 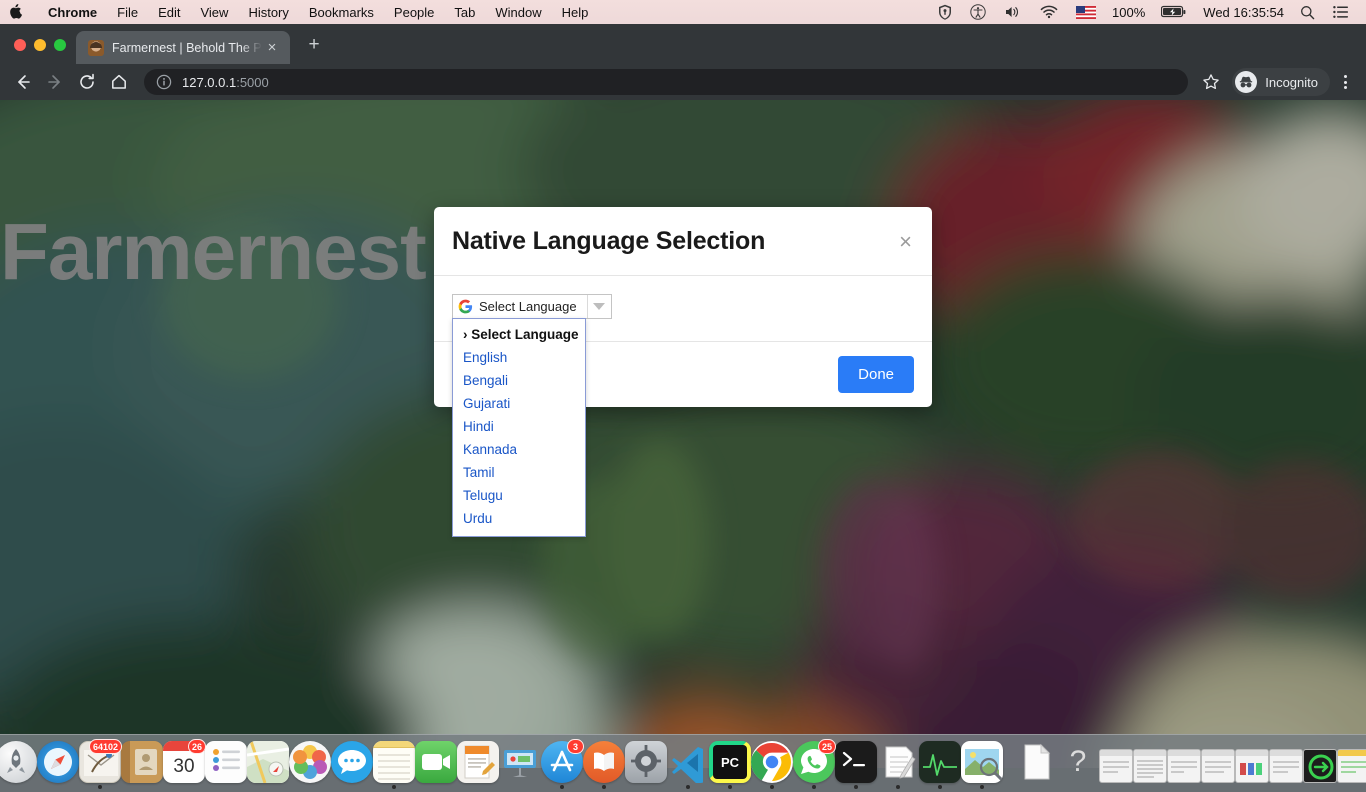 What do you see at coordinates (310, 765) in the screenshot?
I see `dock-item-photos` at bounding box center [310, 765].